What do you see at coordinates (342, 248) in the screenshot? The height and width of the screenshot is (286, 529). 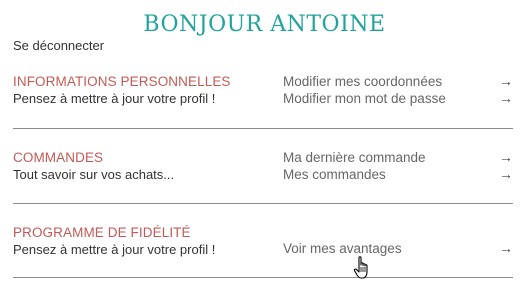 I see `link-label: Voir mes avantages` at bounding box center [342, 248].